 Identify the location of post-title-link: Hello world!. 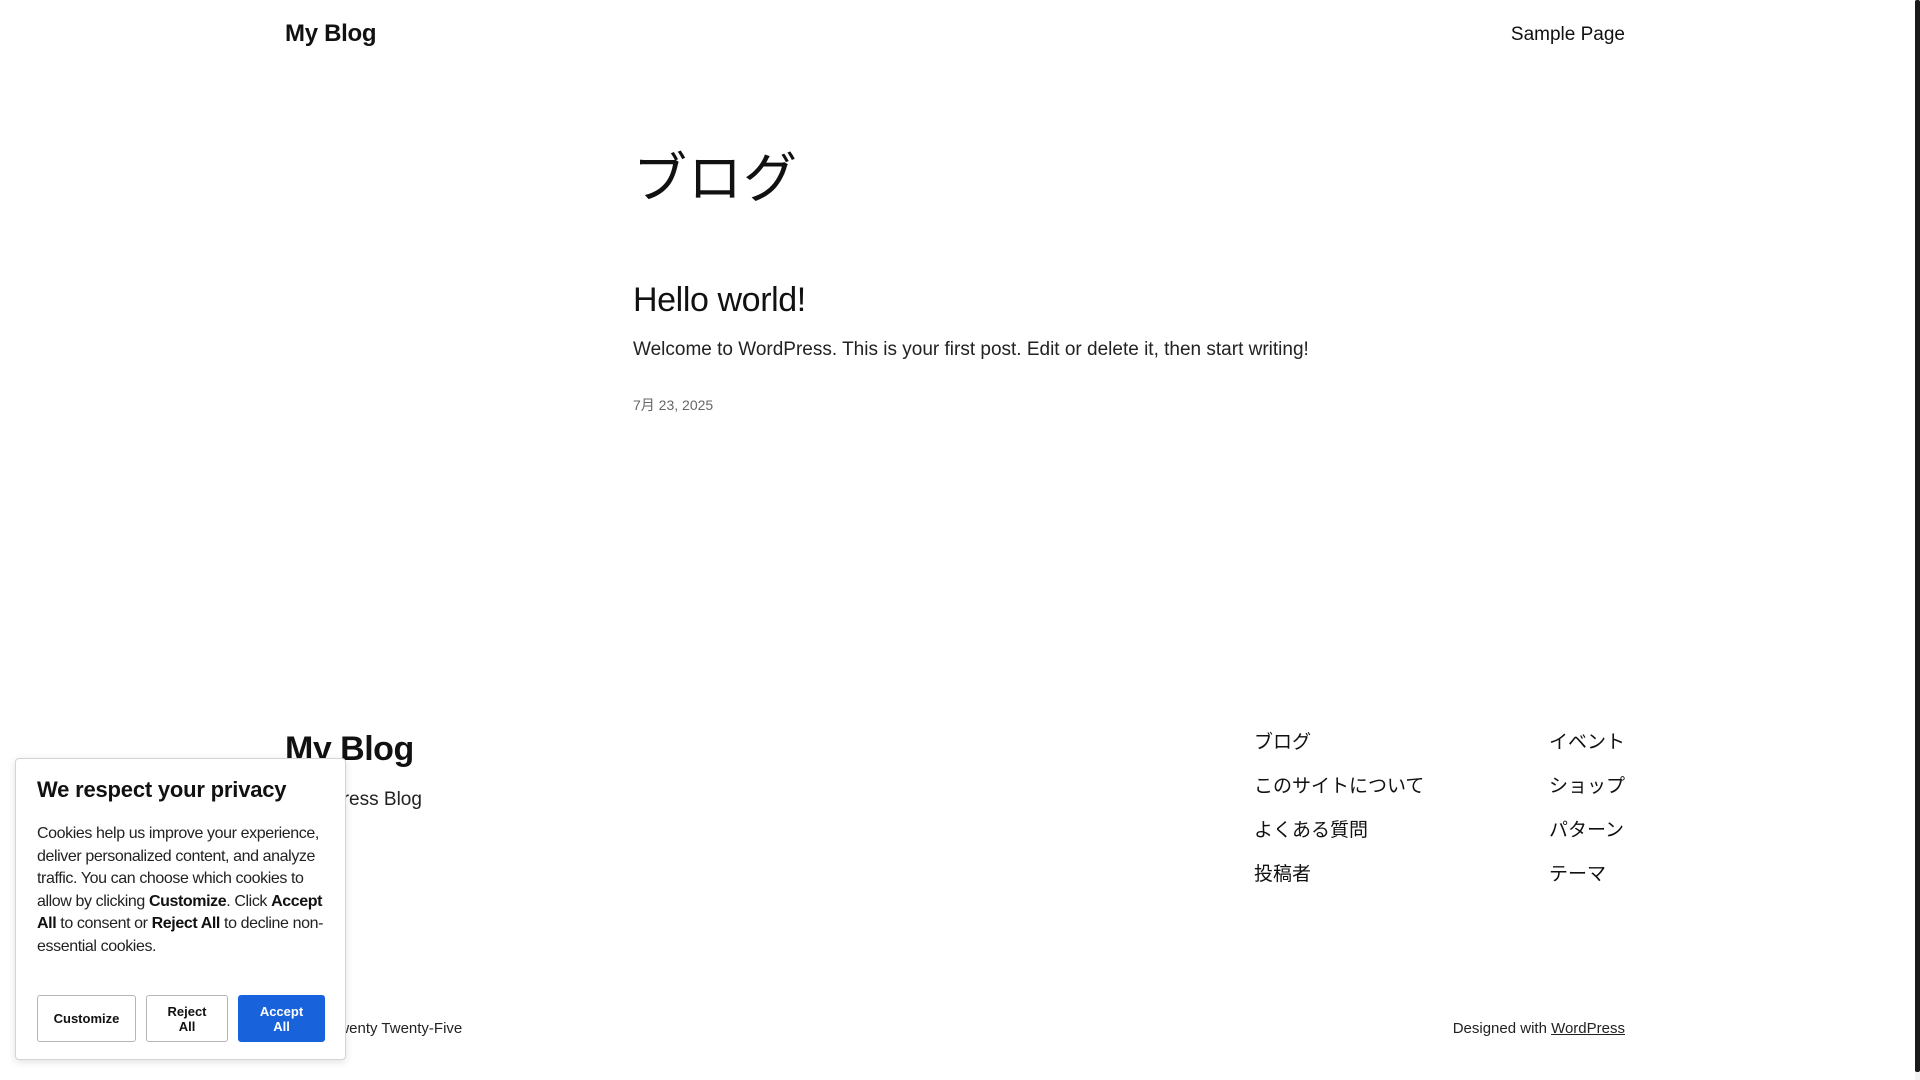
(719, 300).